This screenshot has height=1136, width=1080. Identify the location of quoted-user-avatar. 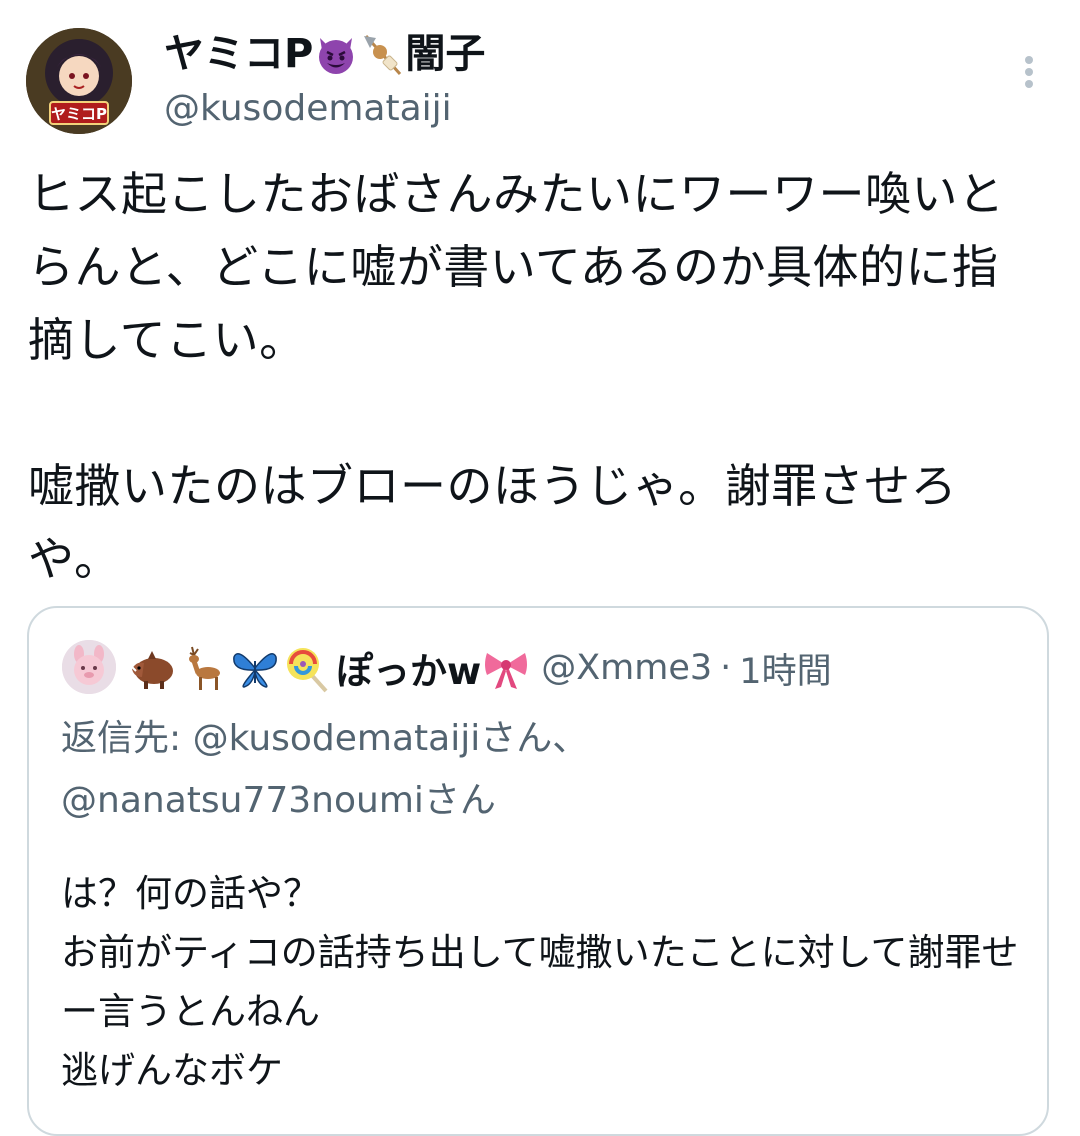
(89, 667).